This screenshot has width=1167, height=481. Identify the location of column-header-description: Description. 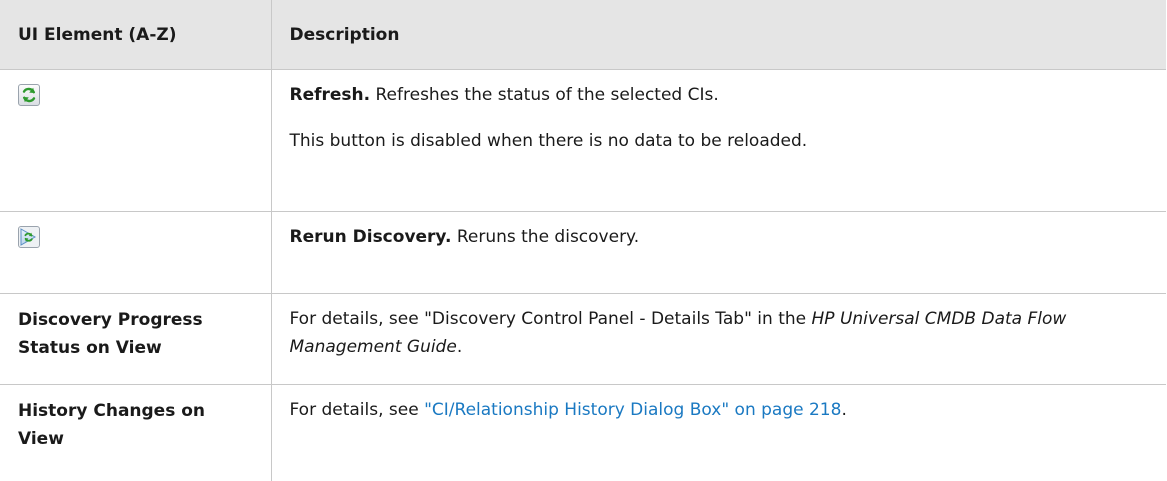
(718, 35).